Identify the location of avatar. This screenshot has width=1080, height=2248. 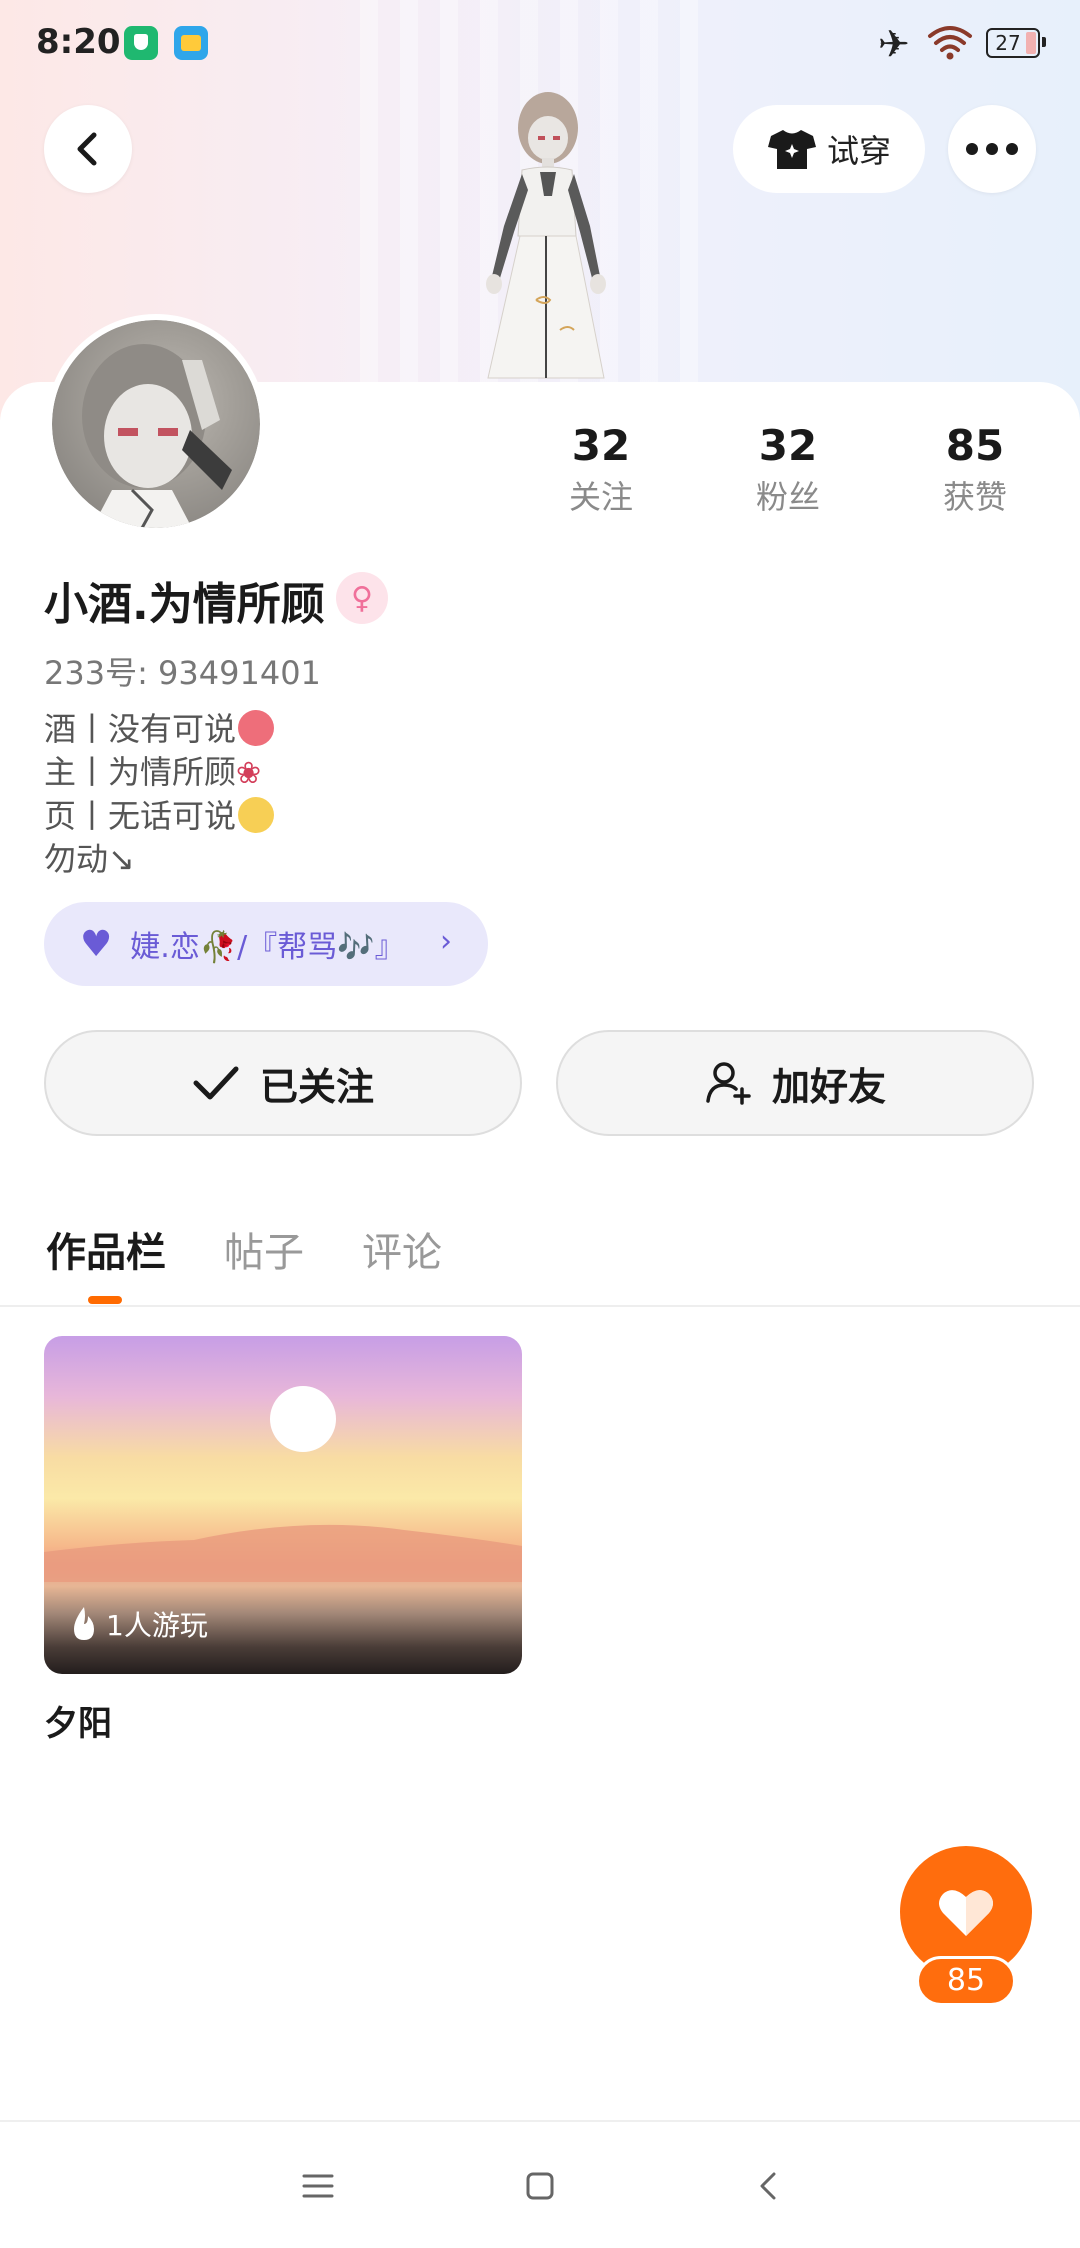
(156, 424).